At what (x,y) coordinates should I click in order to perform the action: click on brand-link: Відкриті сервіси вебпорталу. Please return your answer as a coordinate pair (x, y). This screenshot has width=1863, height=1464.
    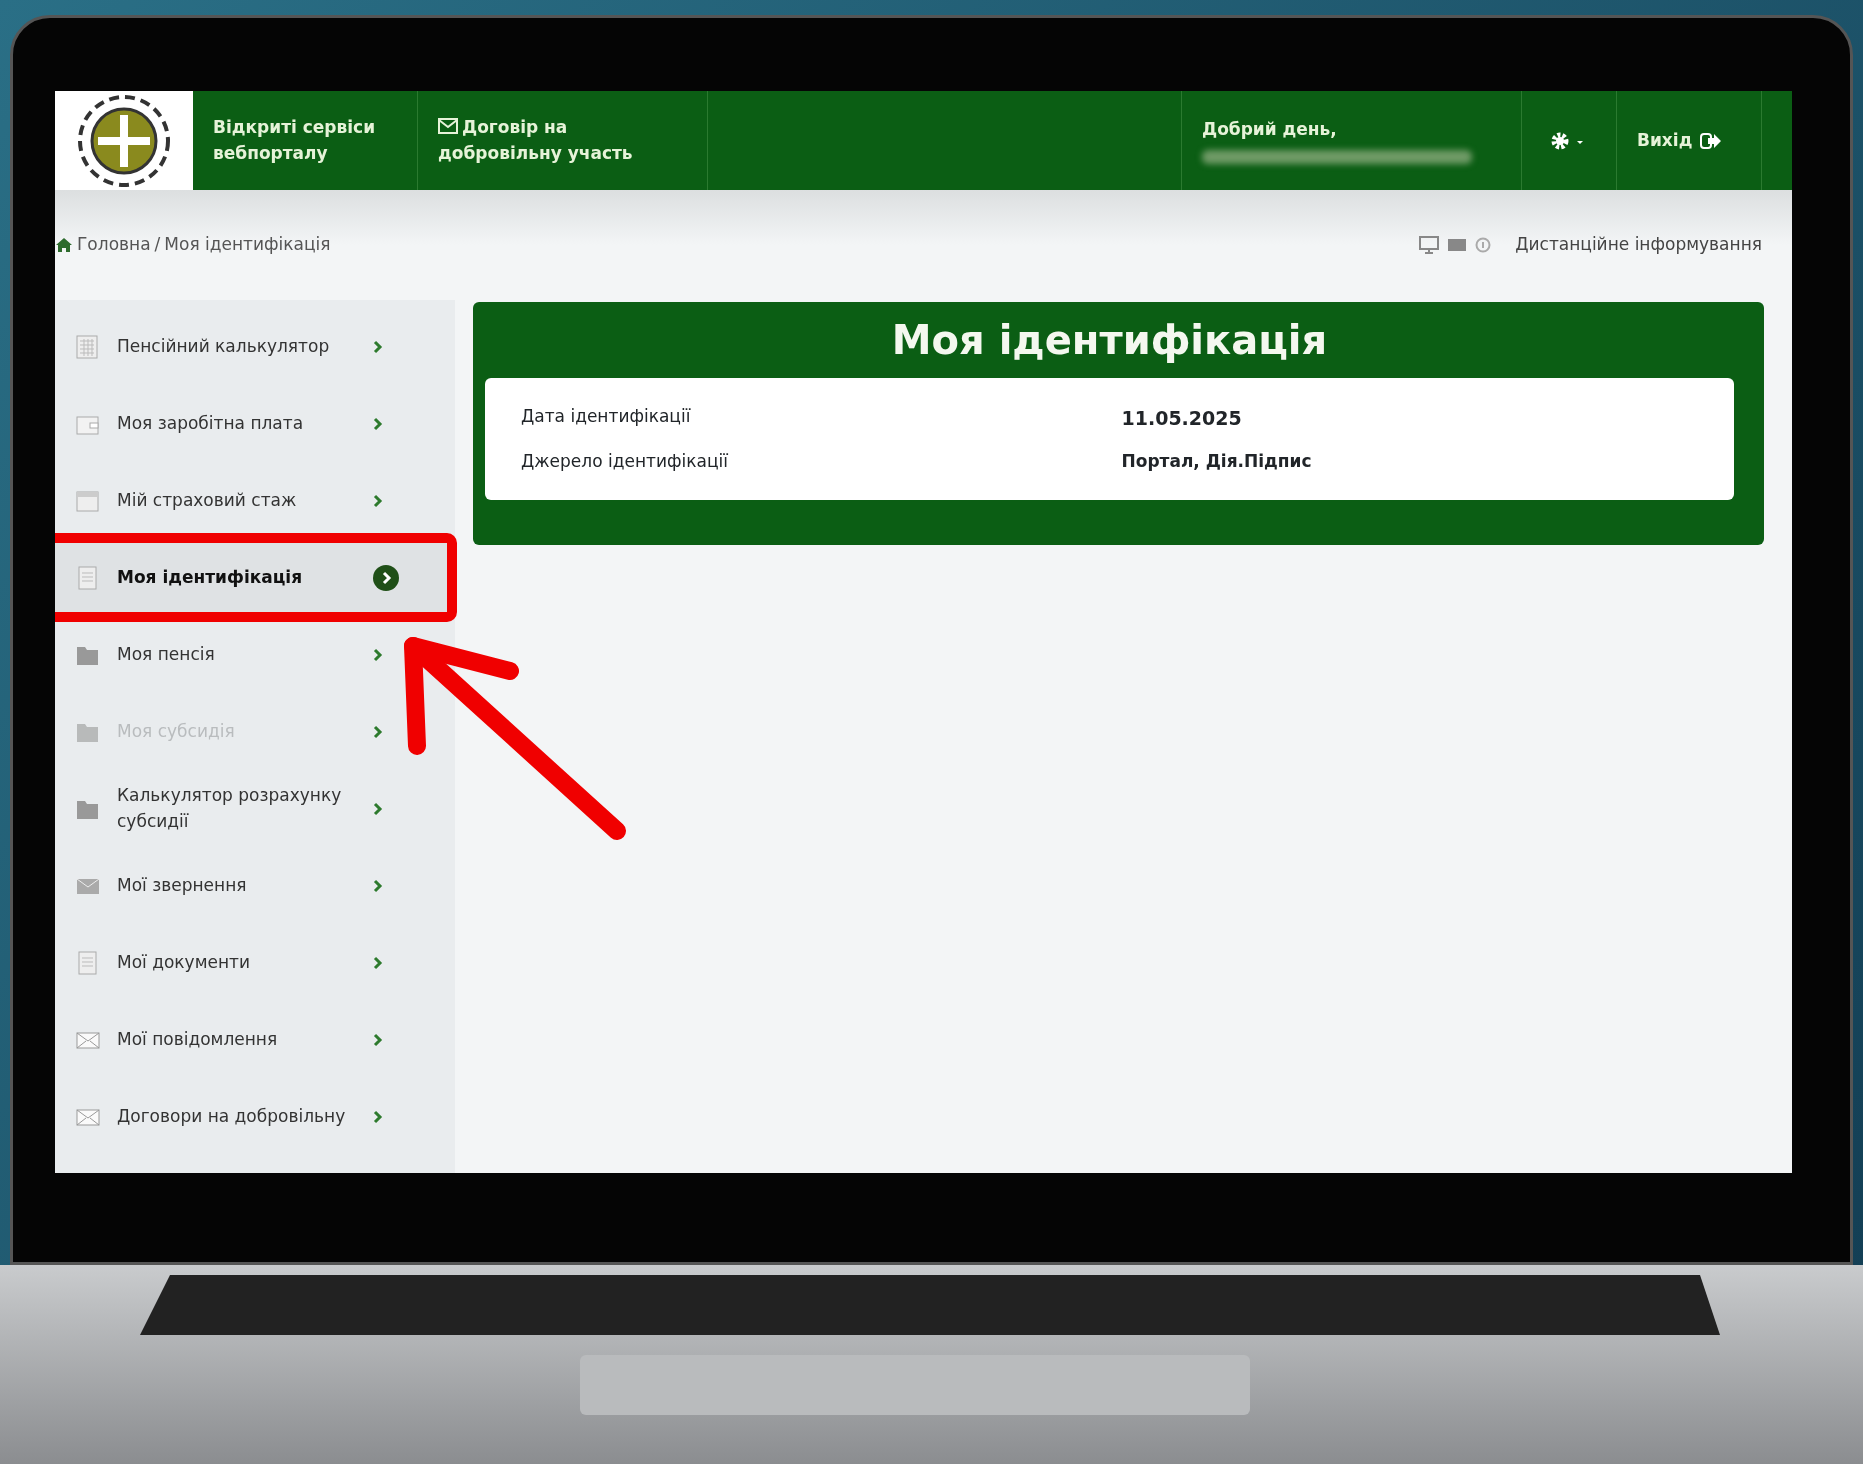
    Looking at the image, I should click on (305, 140).